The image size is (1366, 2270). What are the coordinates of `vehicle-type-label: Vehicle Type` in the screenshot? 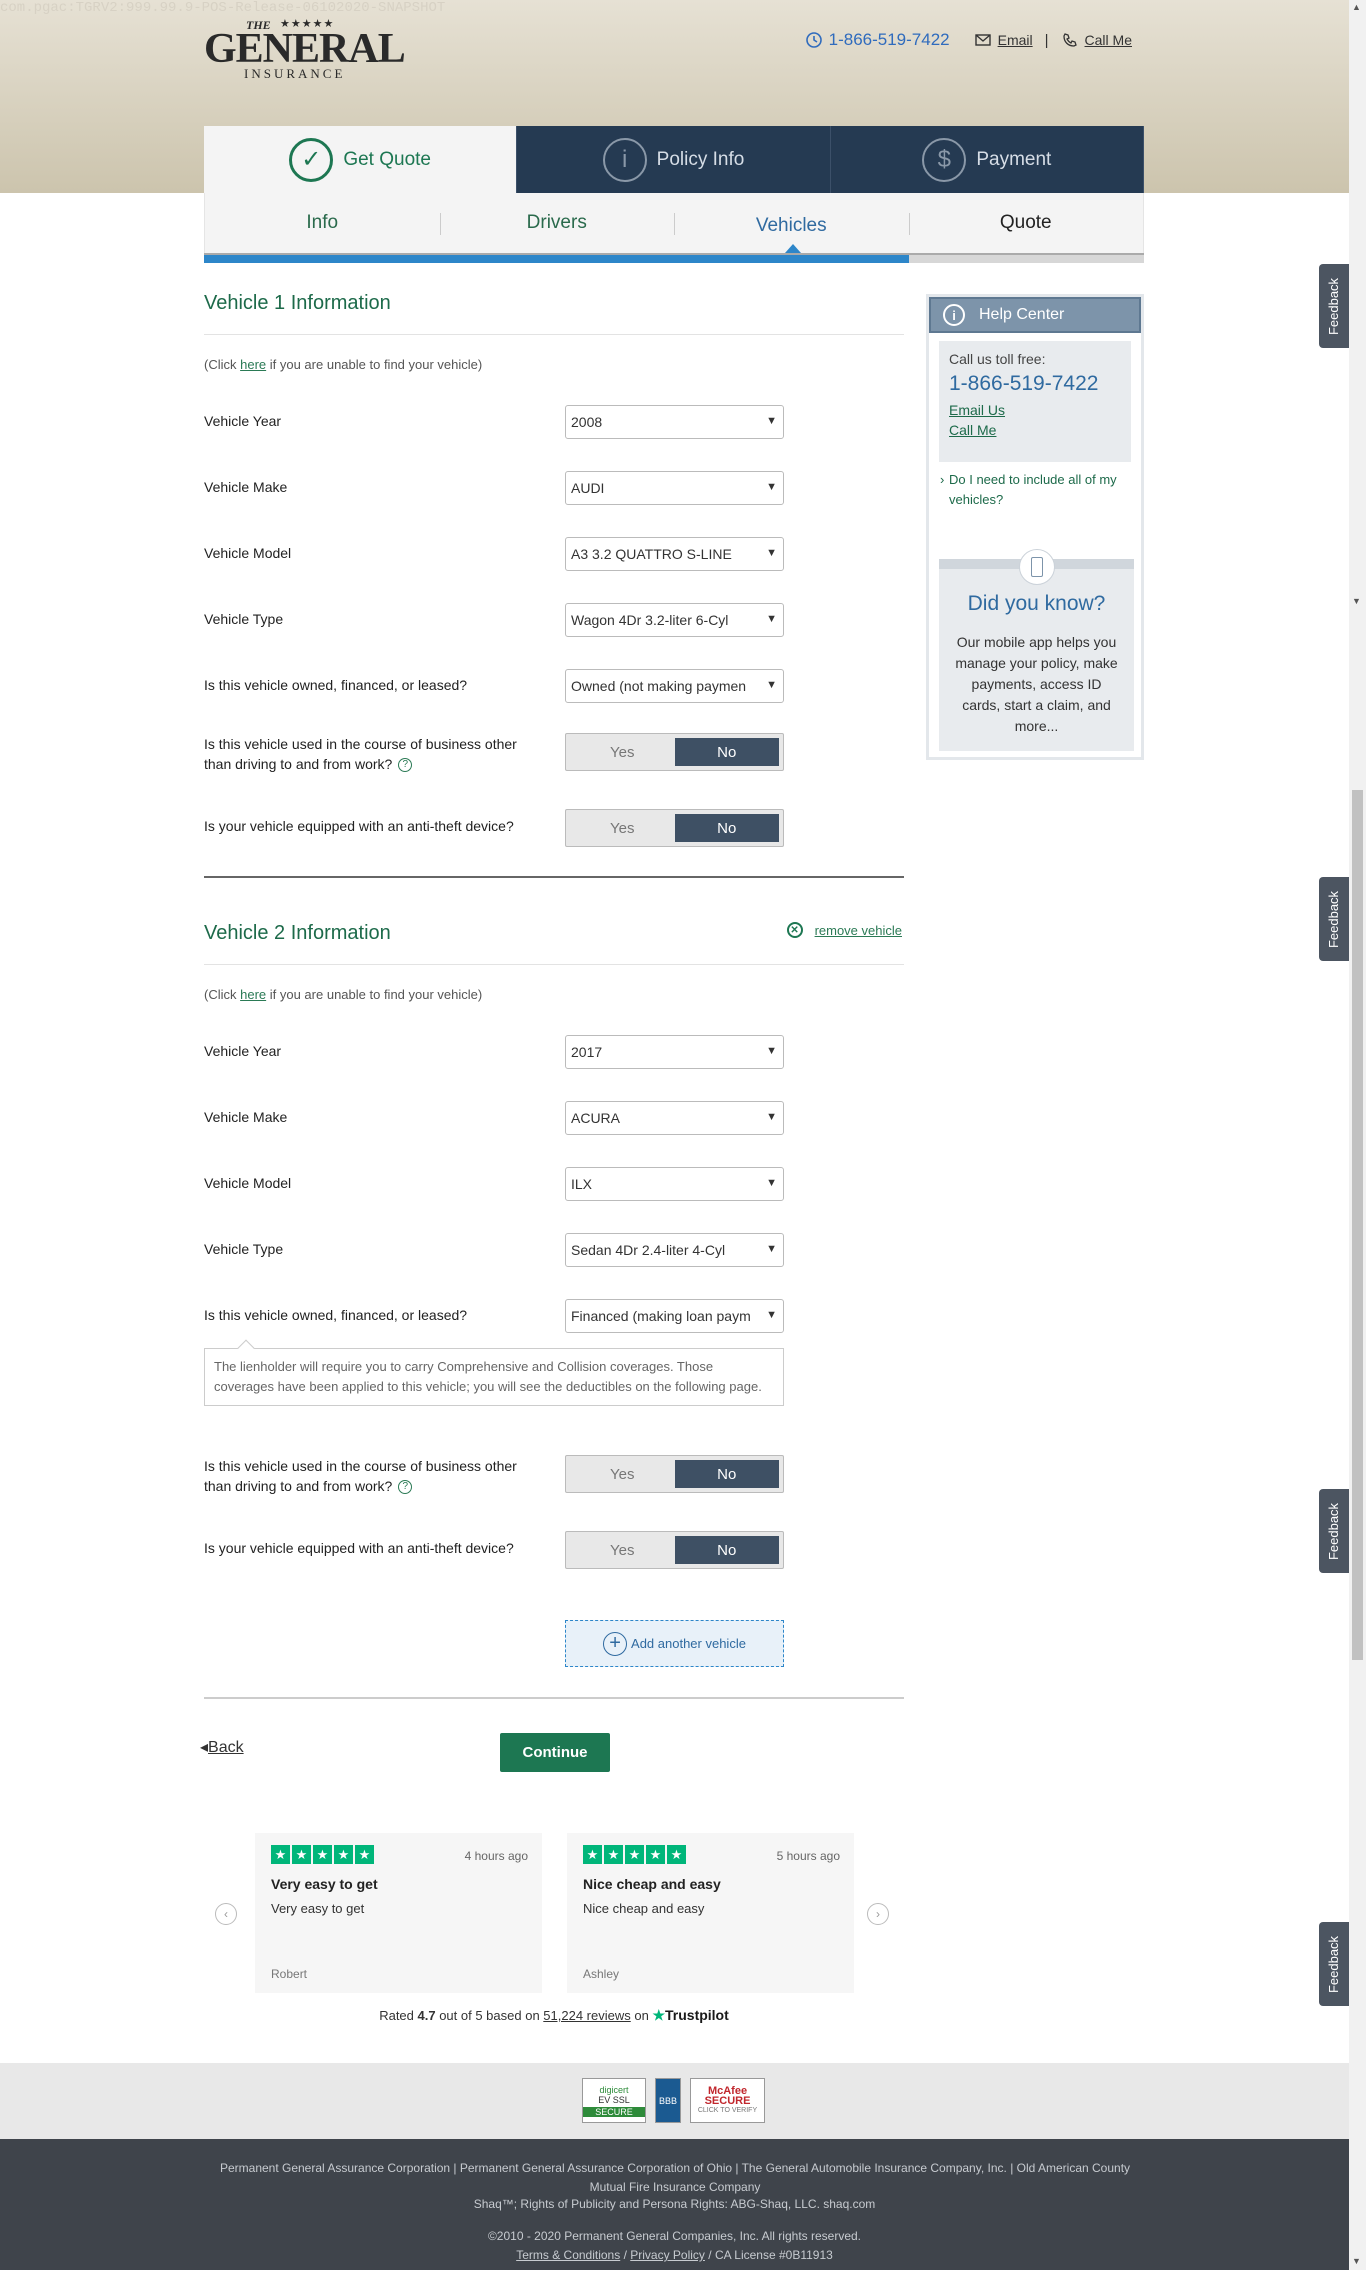 It's located at (244, 1249).